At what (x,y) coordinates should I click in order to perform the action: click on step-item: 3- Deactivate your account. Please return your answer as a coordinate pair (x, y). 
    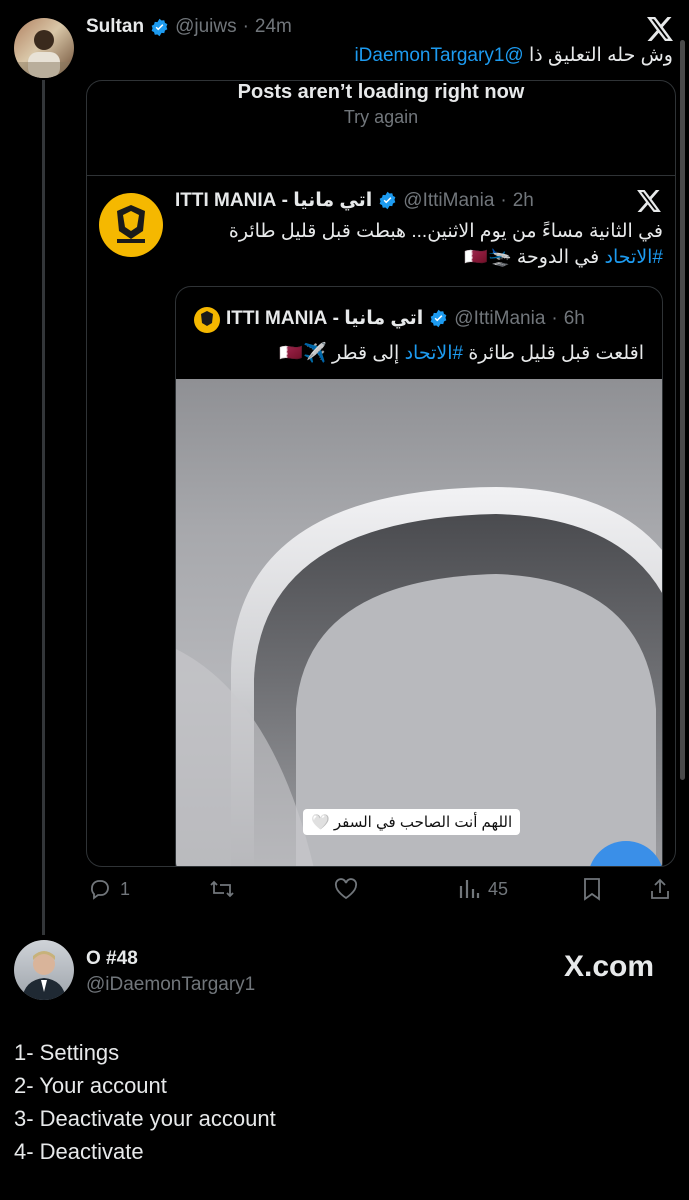
    Looking at the image, I should click on (145, 1118).